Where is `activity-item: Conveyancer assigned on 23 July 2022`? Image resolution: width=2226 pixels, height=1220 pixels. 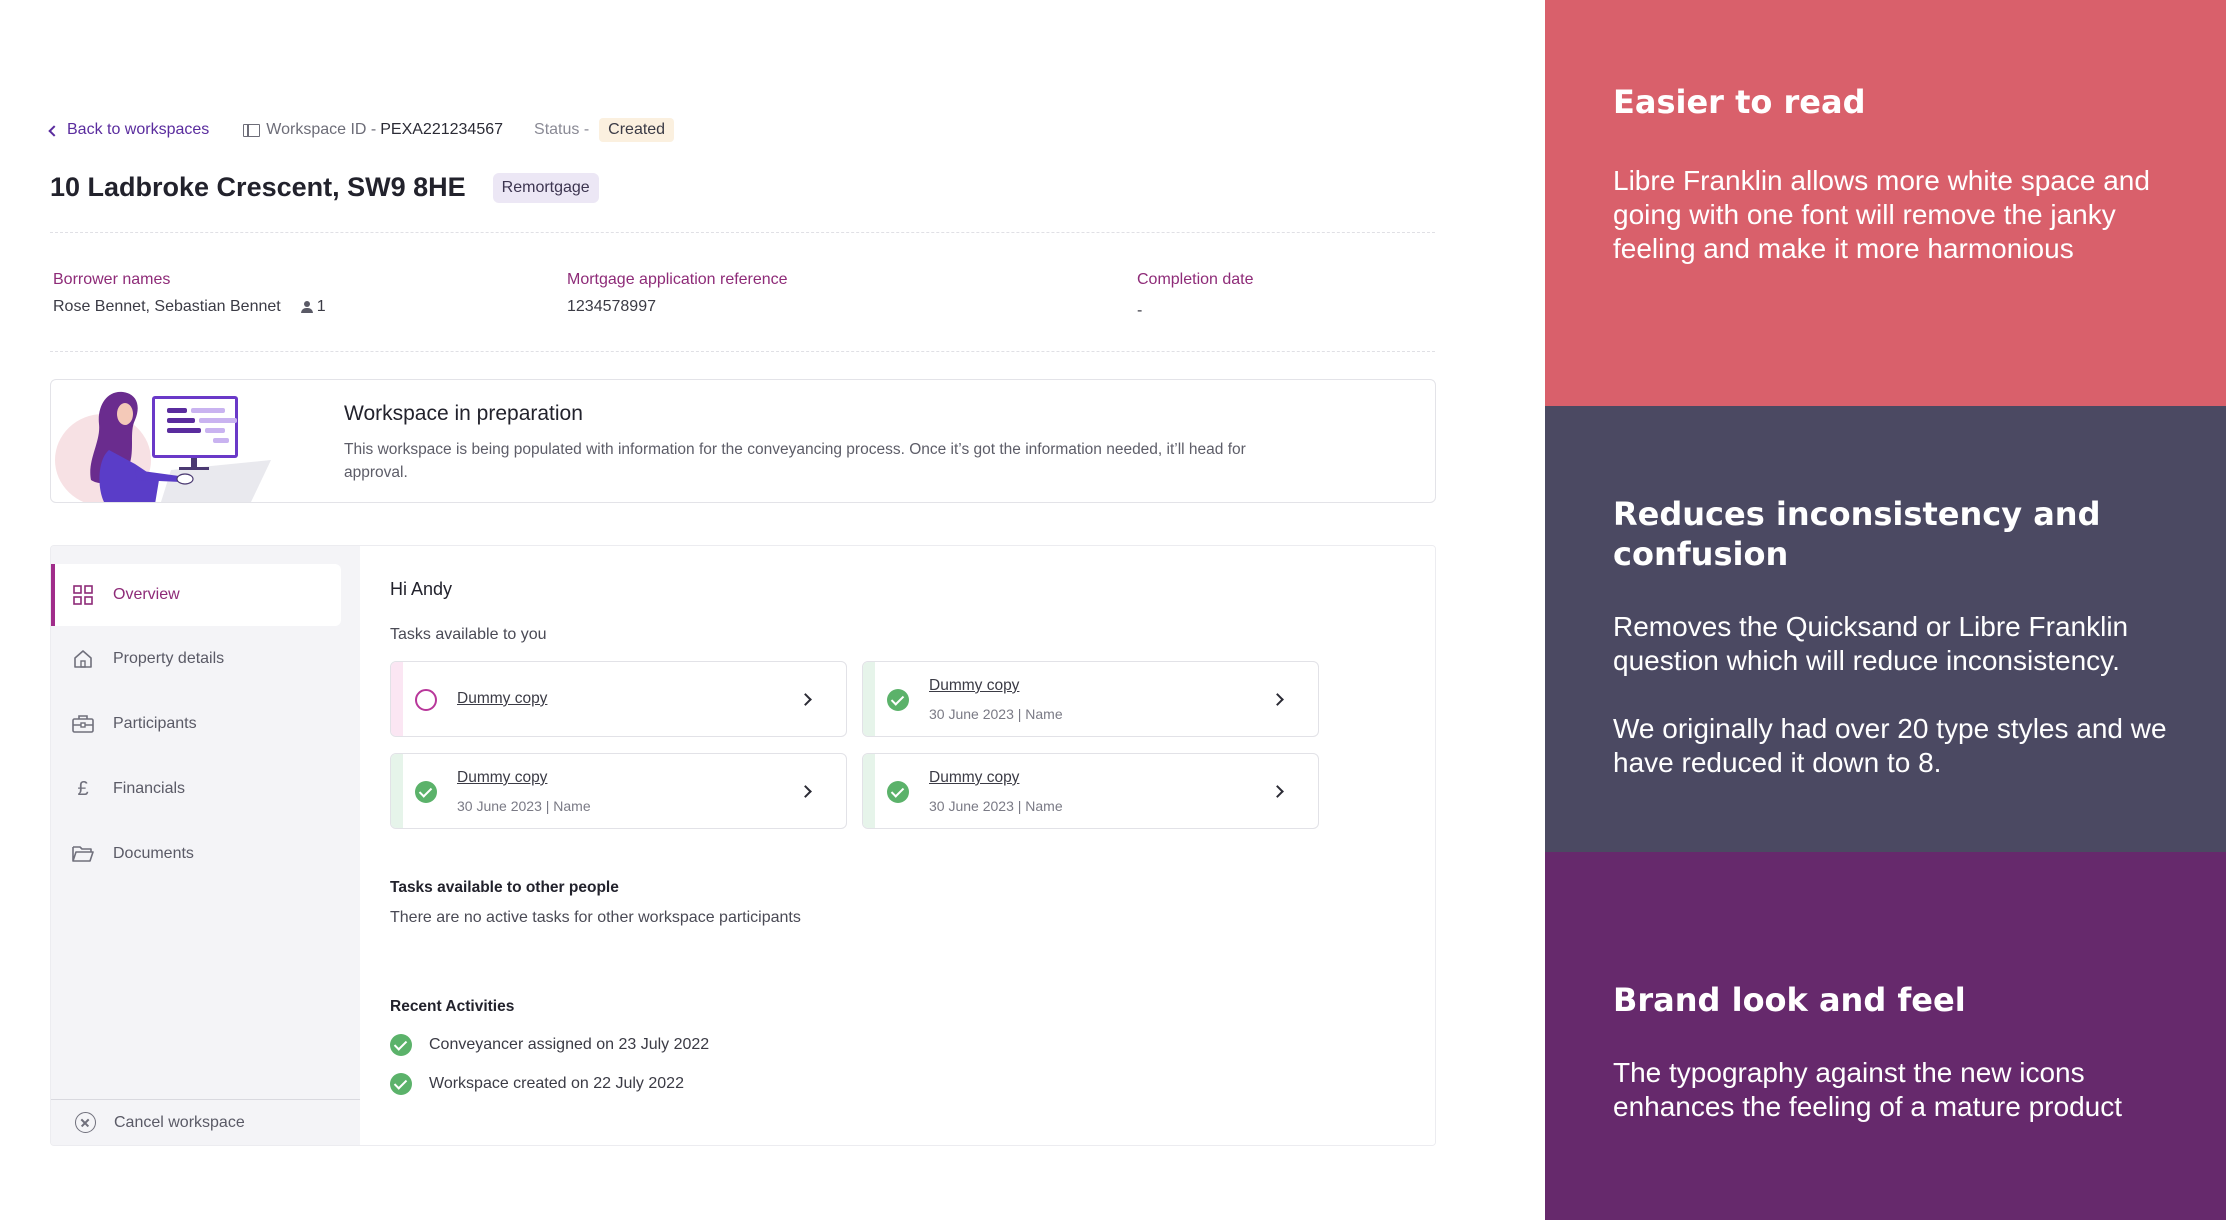
activity-item: Conveyancer assigned on 23 July 2022 is located at coordinates (549, 1045).